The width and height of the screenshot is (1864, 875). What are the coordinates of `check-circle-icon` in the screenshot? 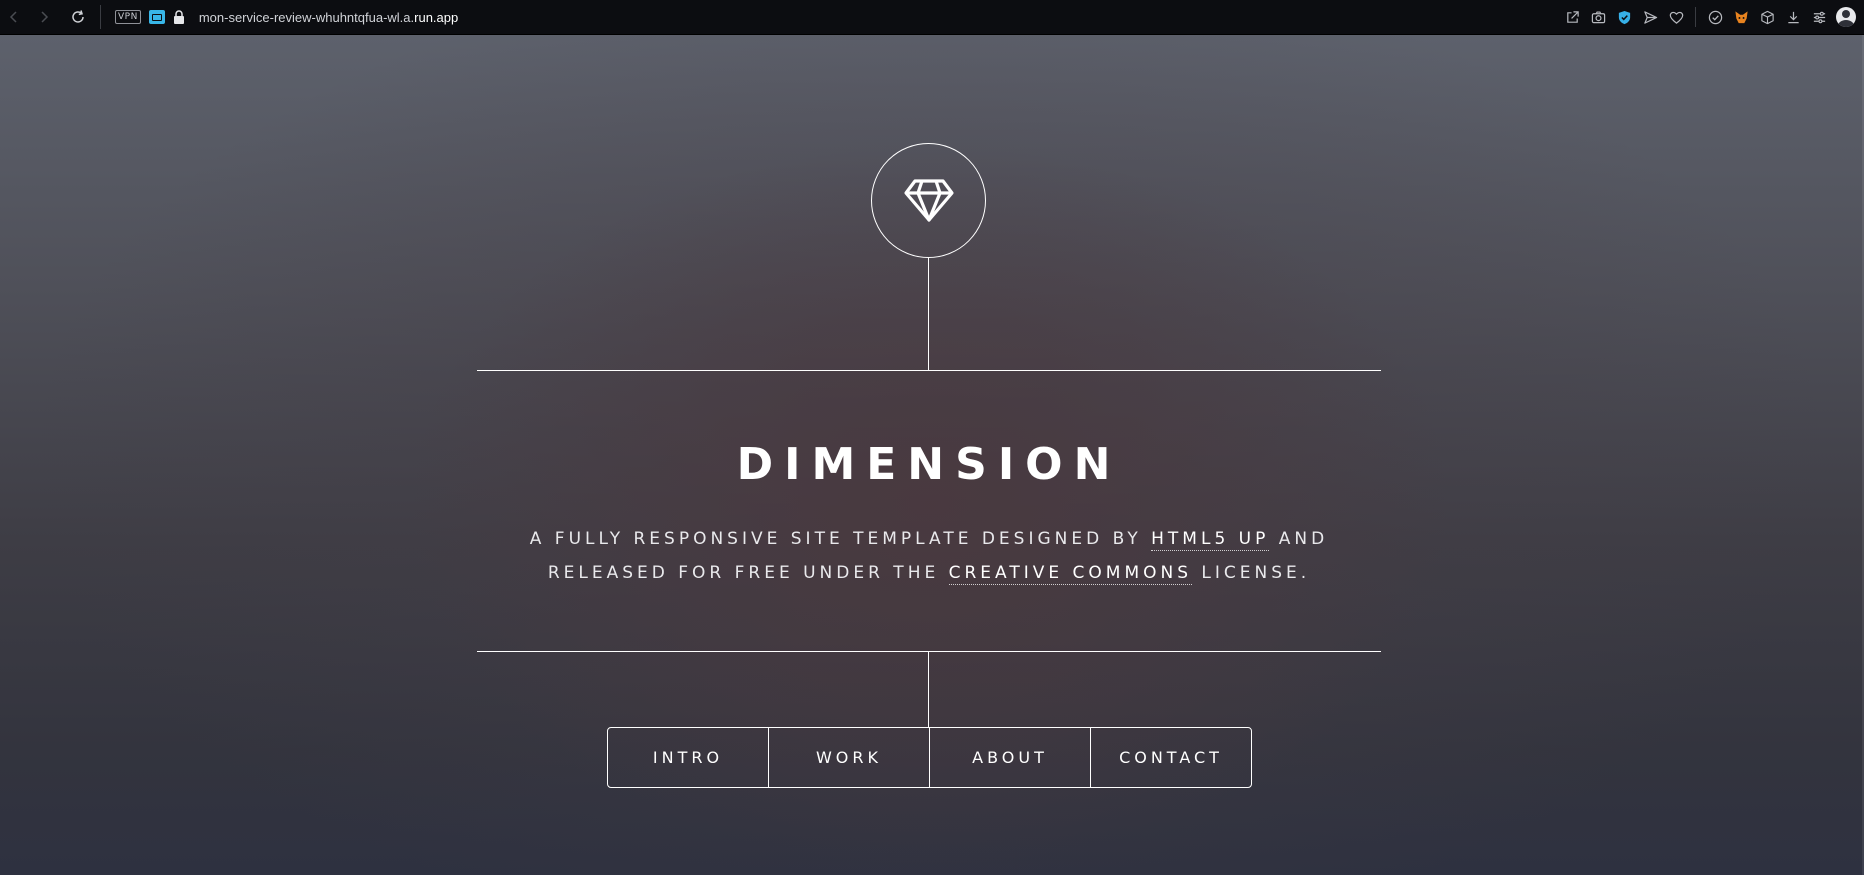 It's located at (1715, 17).